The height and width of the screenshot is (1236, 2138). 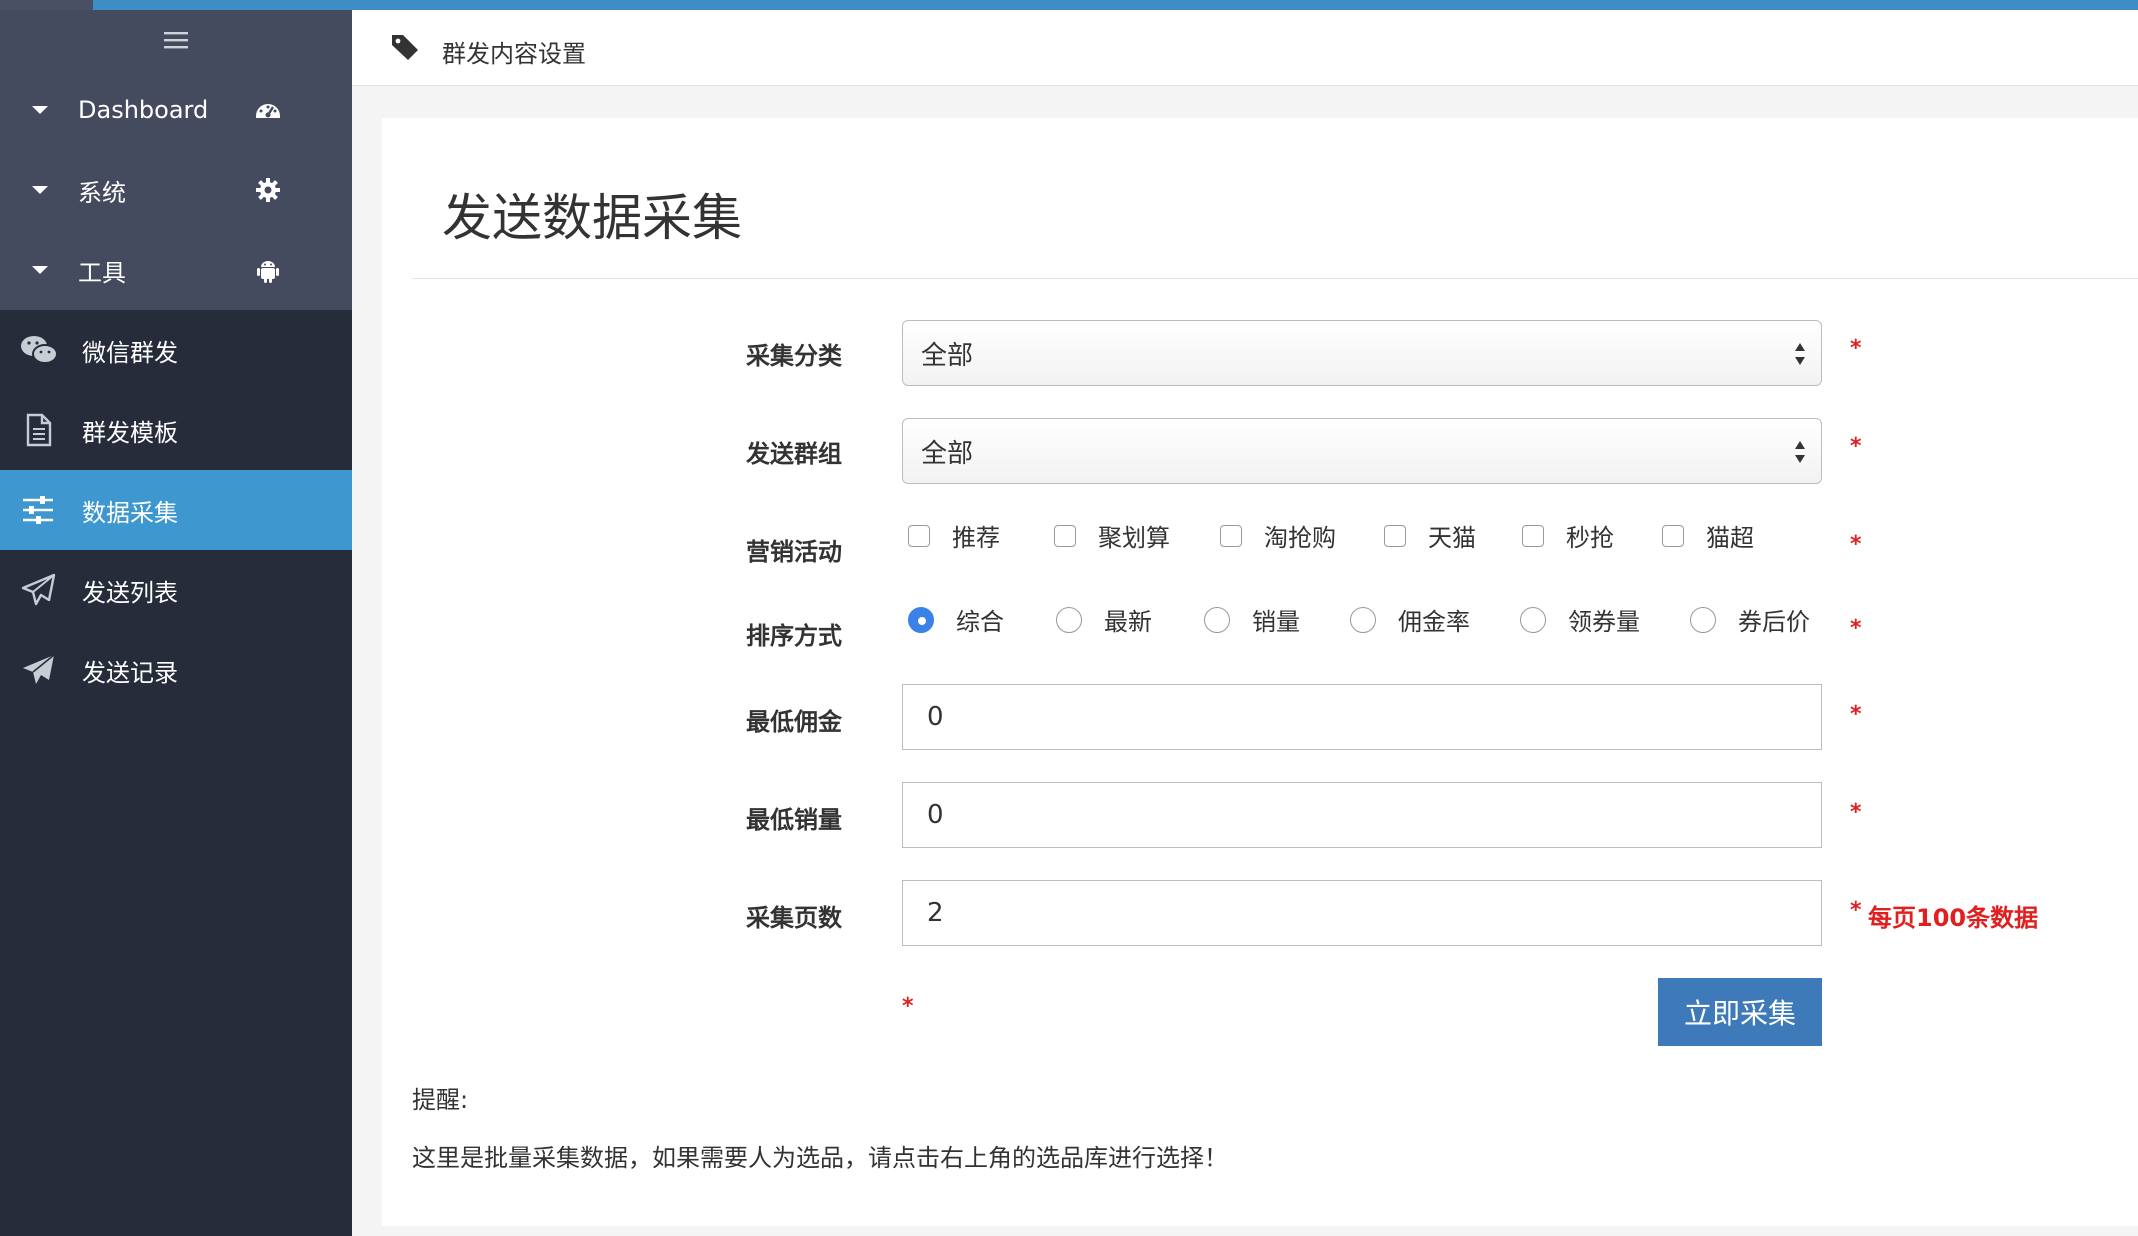 I want to click on min-sales-value: 0, so click(x=935, y=815).